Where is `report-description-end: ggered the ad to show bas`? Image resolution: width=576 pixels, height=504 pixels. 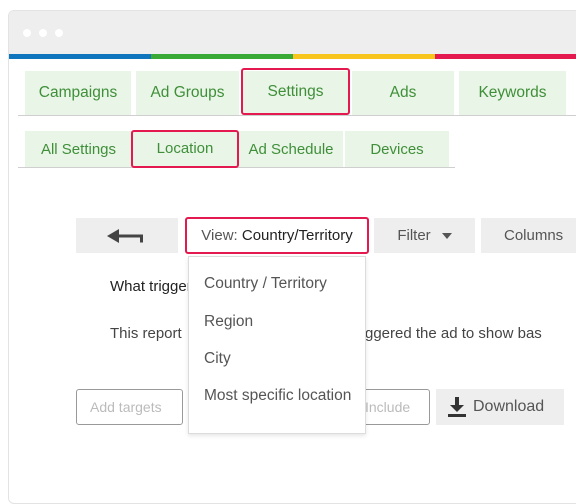
report-description-end: ggered the ad to show bas is located at coordinates (453, 333).